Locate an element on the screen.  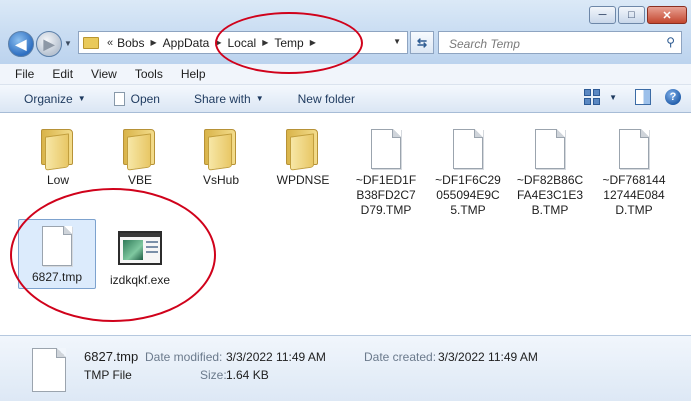
item-label: ~DF1ED1FB38FD2C7D79.TMP is located at coordinates (386, 195).